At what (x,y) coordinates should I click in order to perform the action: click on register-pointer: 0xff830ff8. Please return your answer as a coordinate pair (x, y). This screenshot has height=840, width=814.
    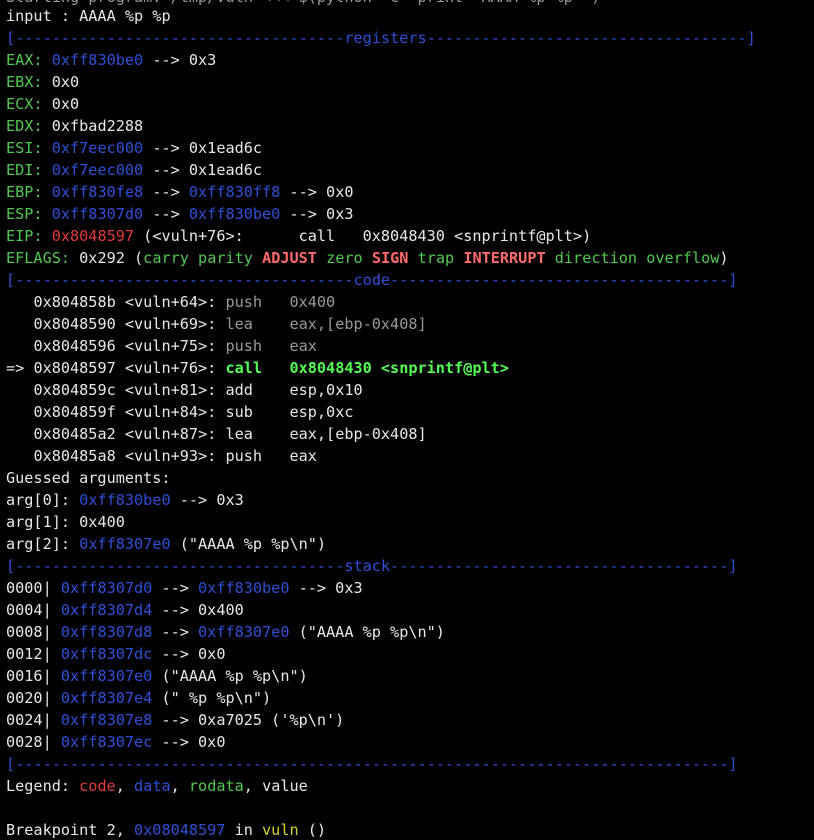
    Looking at the image, I should click on (234, 192).